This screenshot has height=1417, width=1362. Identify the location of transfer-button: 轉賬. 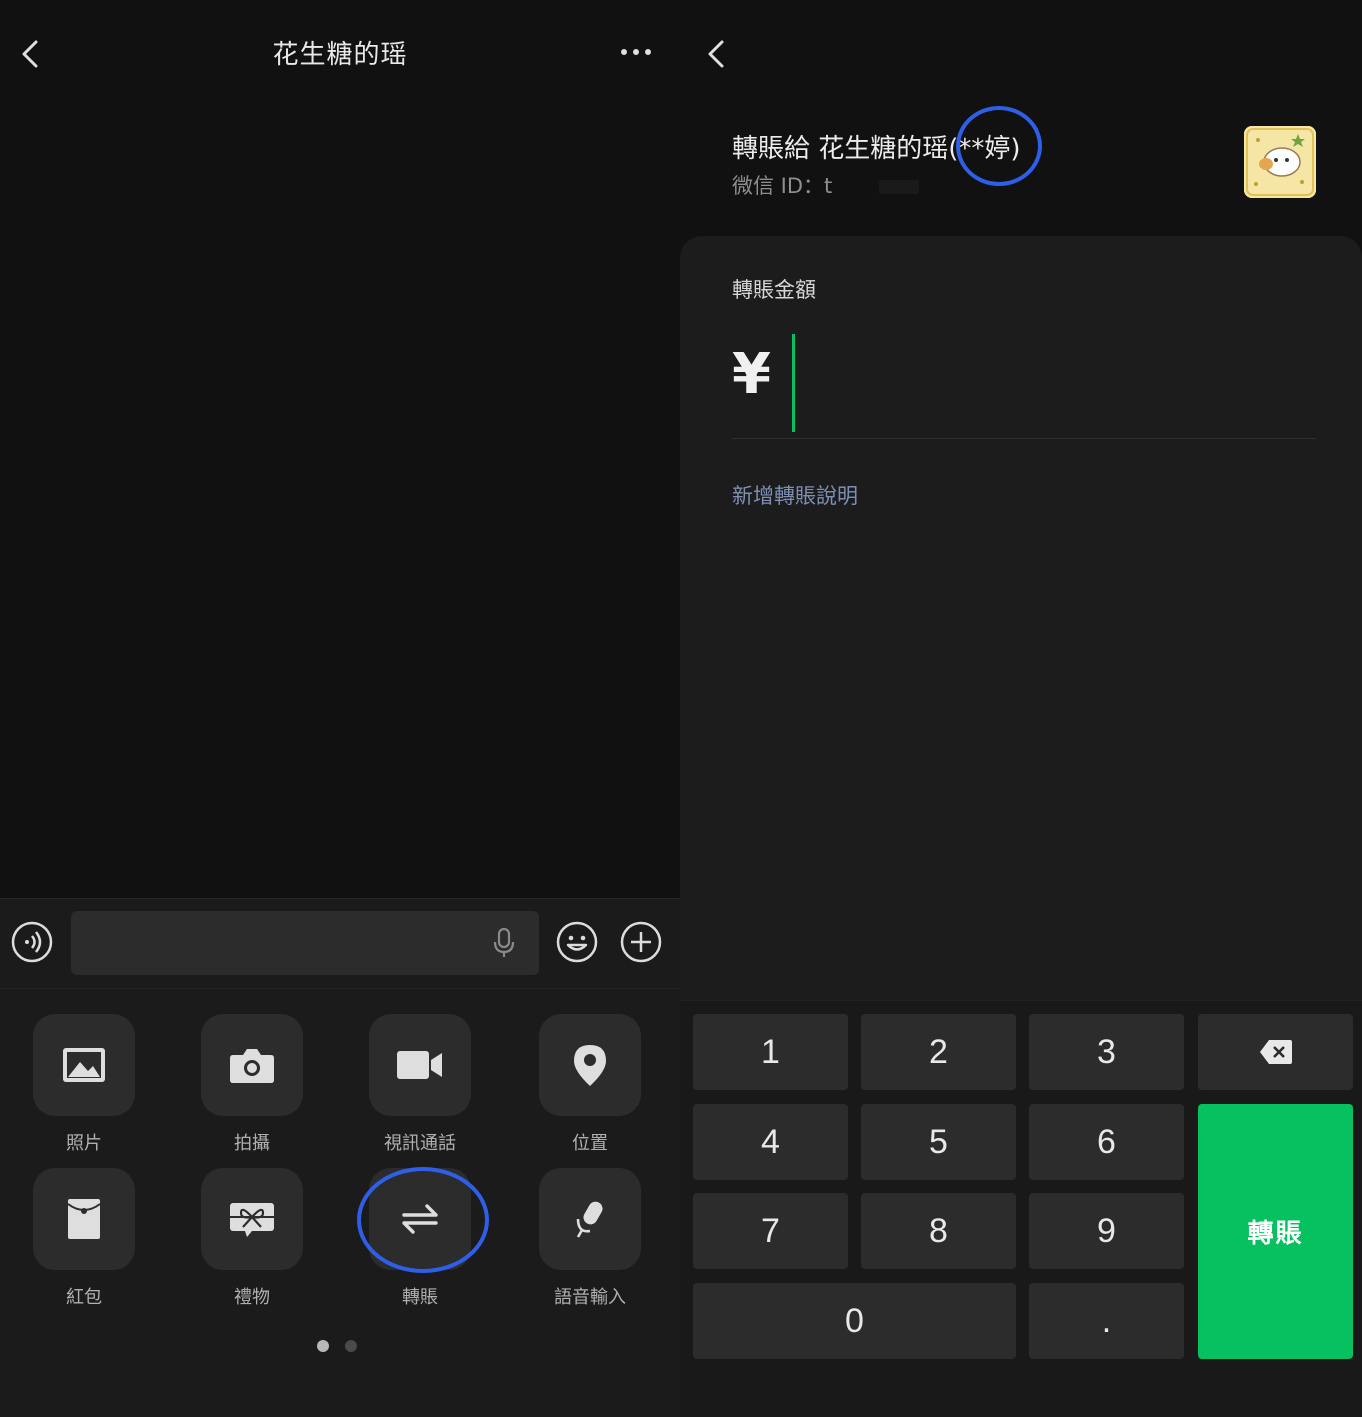
(1275, 1231).